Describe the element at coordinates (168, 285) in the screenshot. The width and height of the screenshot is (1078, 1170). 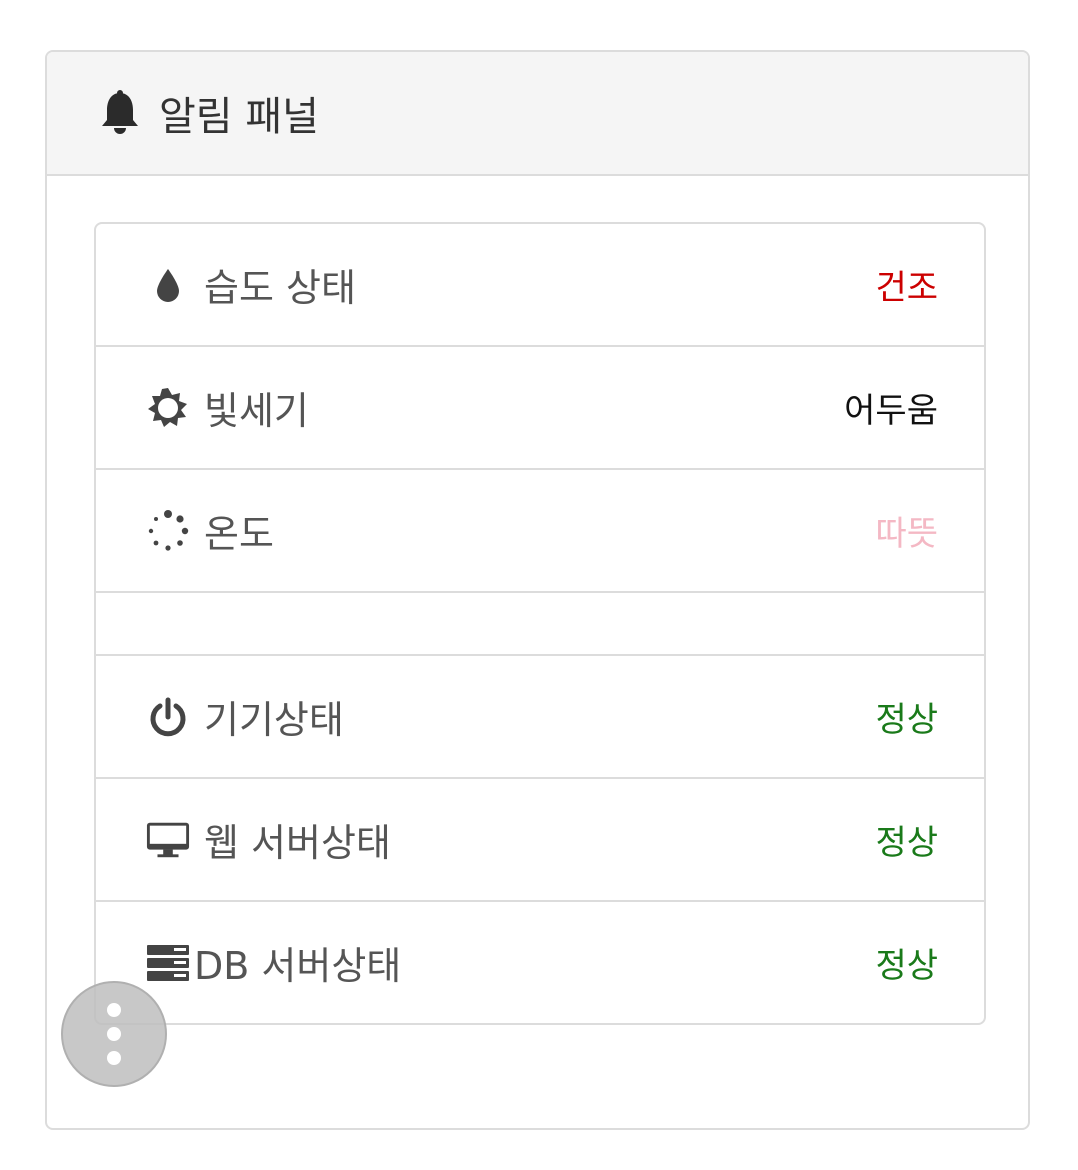
I see `droplet-icon` at that location.